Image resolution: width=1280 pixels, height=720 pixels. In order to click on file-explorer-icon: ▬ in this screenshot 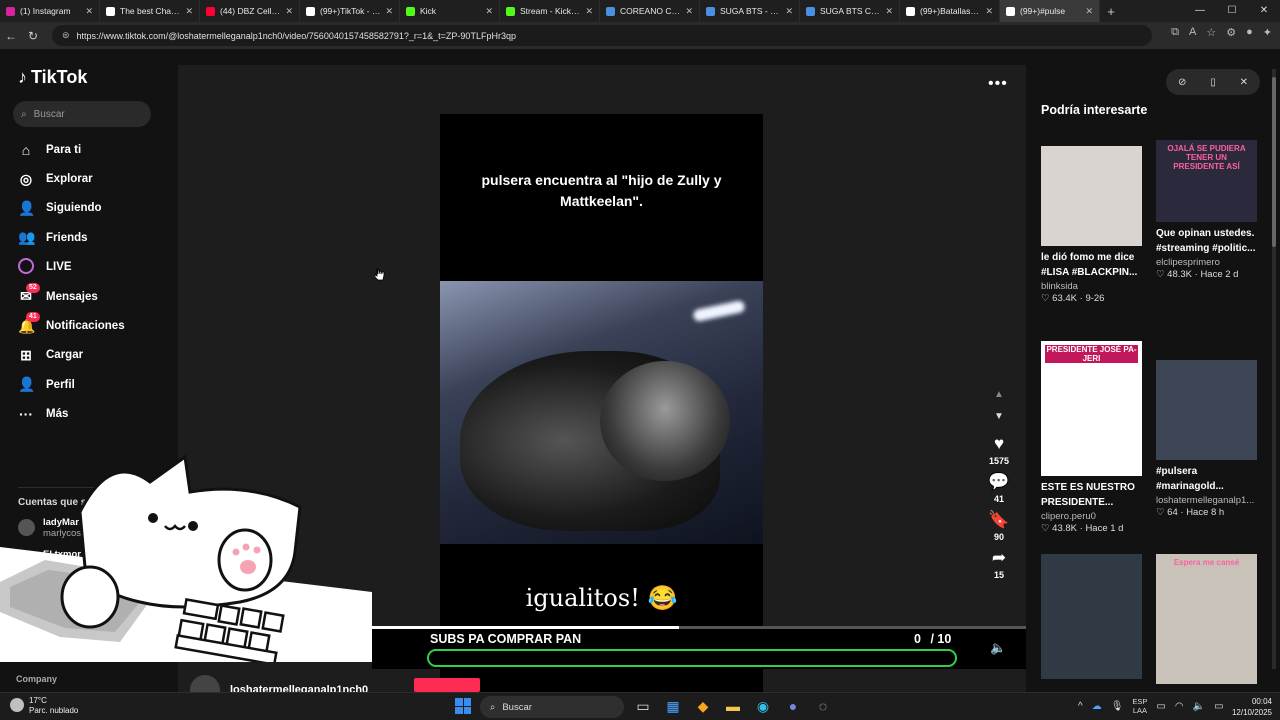, I will do `click(733, 706)`.